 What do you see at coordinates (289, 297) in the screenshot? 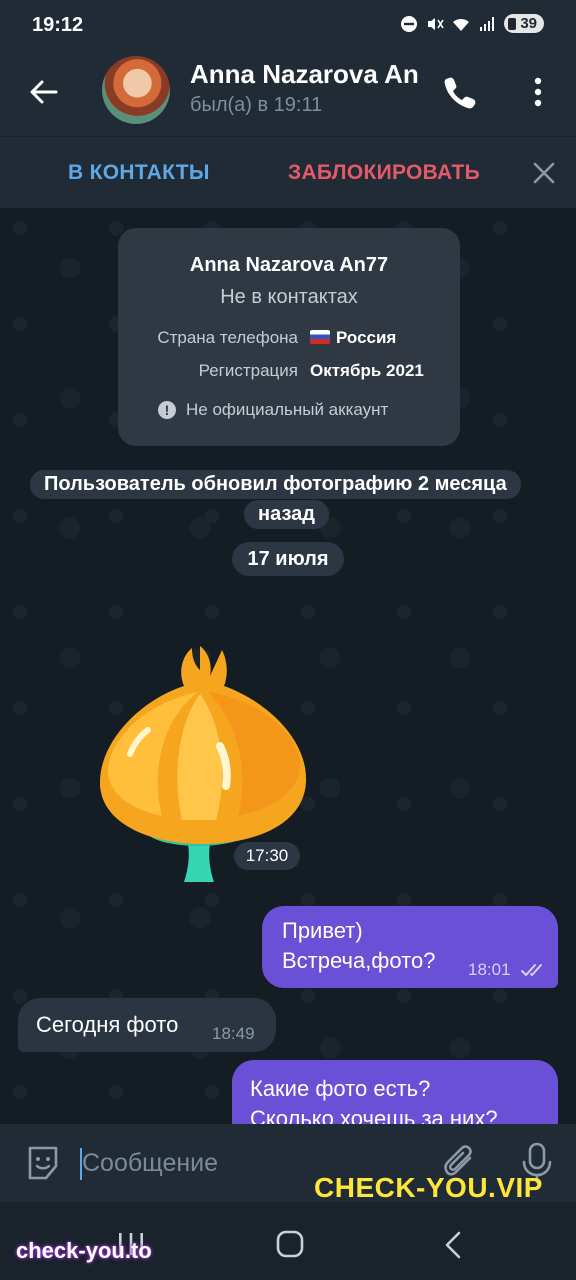
I see `info-card-status: Не в контактах` at bounding box center [289, 297].